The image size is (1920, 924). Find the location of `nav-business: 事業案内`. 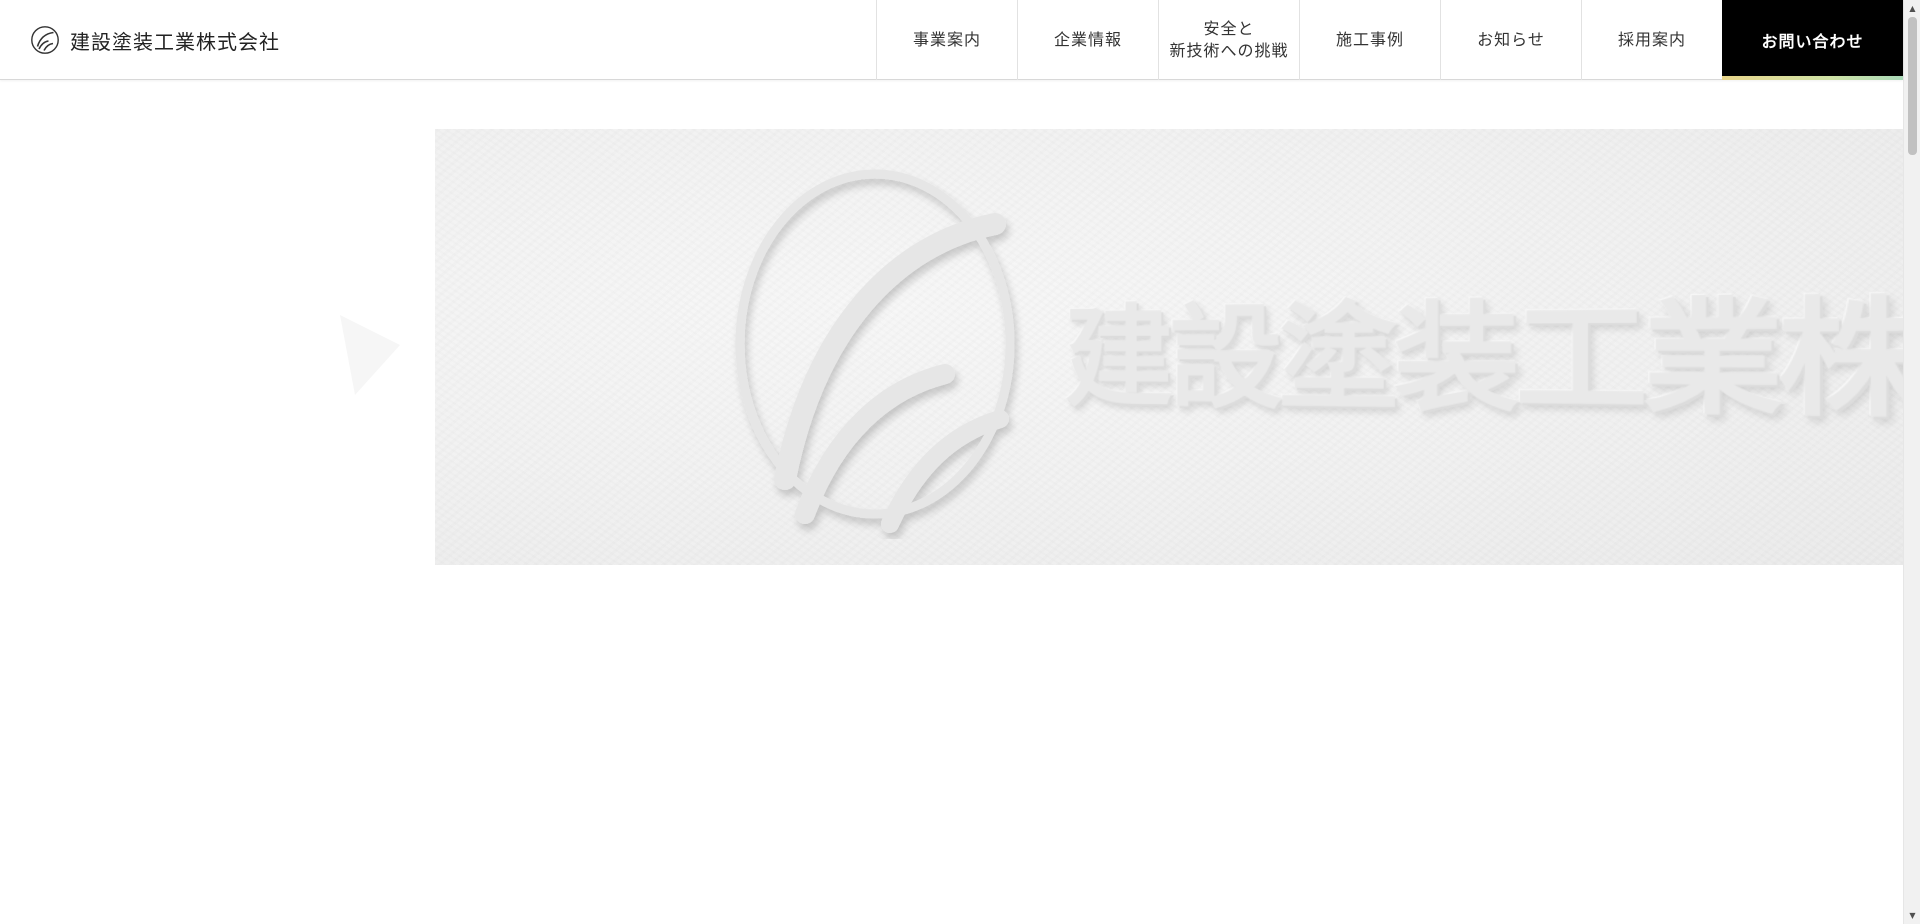

nav-business: 事業案内 is located at coordinates (946, 40).